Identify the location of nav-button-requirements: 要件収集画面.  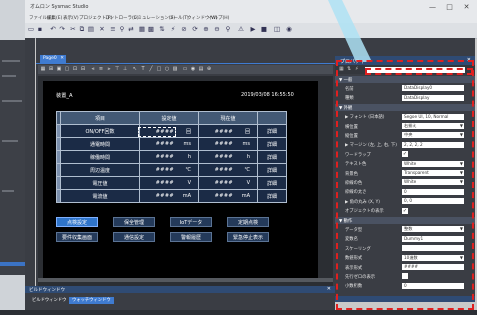
(77, 237).